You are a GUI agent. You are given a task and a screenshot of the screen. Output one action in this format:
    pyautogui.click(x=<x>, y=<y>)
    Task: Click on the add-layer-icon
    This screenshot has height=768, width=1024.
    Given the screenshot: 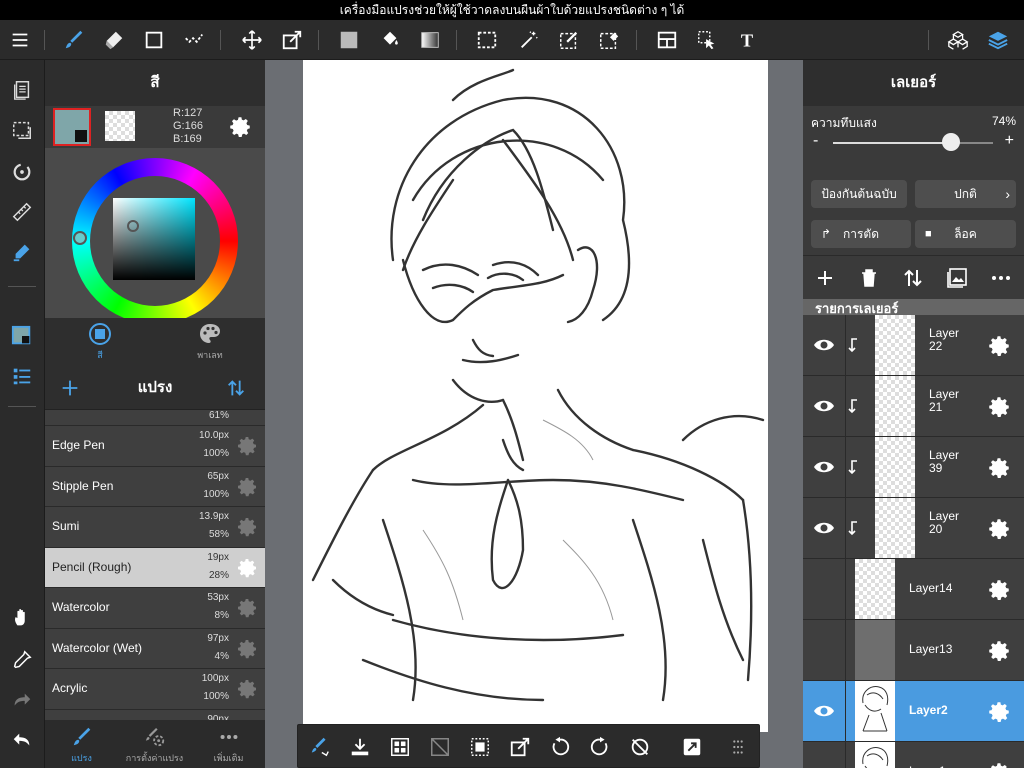 What is the action you would take?
    pyautogui.click(x=825, y=278)
    